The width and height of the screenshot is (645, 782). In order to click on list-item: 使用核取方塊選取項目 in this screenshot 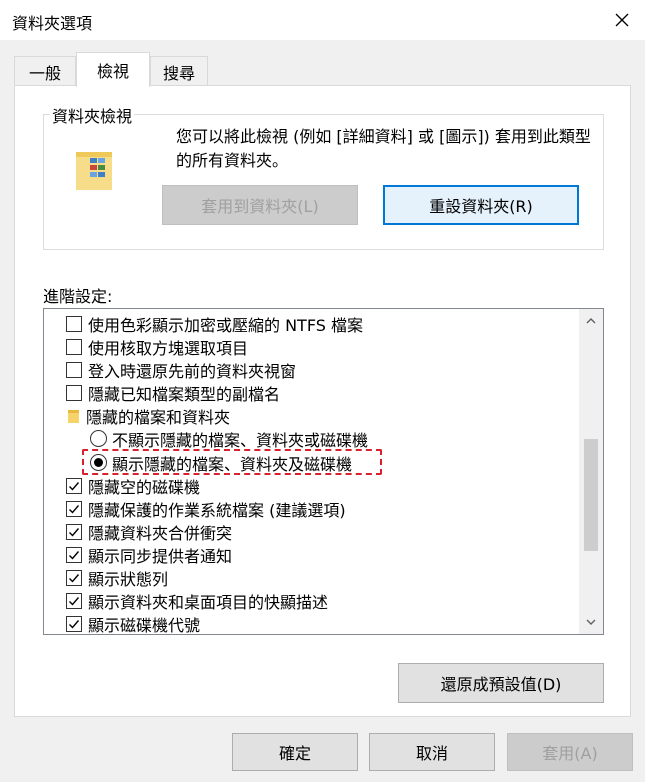, I will do `click(157, 346)`.